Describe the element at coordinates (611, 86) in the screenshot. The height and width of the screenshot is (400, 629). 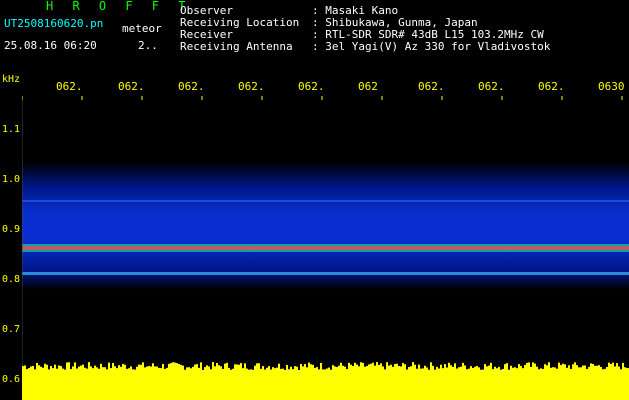
I see `x-tick: 0630` at that location.